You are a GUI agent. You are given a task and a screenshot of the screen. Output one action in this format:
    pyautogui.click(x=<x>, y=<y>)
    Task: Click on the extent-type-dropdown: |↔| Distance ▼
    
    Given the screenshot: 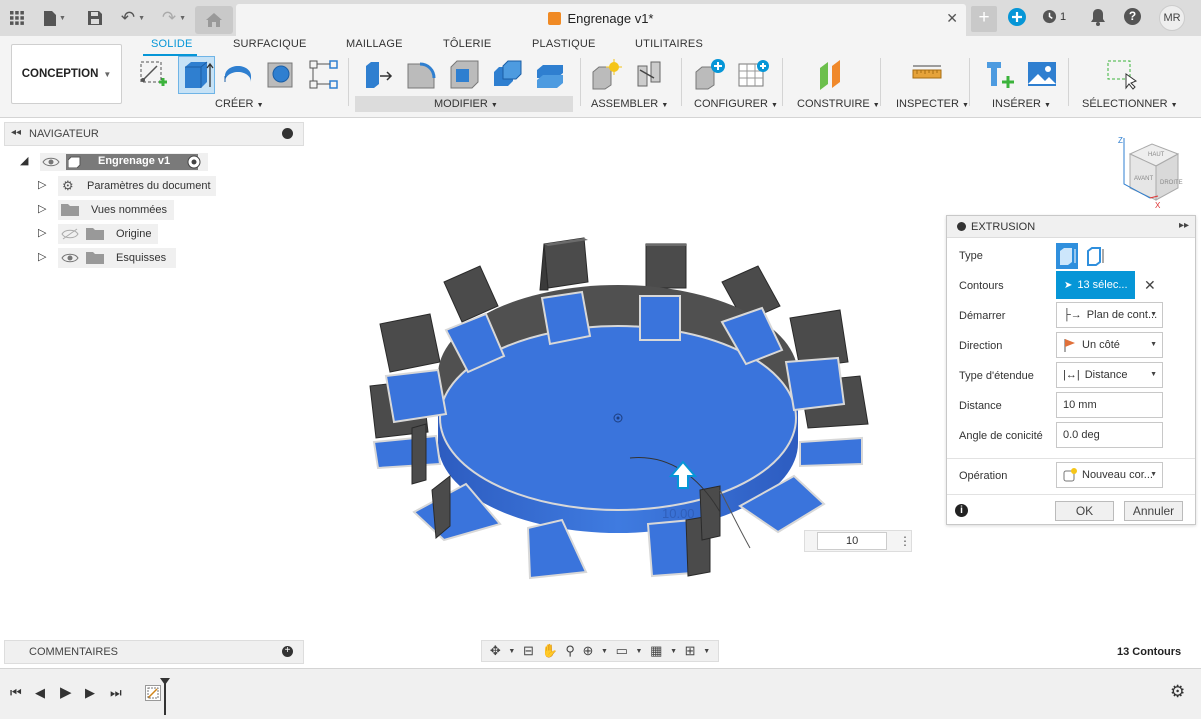 What is the action you would take?
    pyautogui.click(x=1109, y=375)
    